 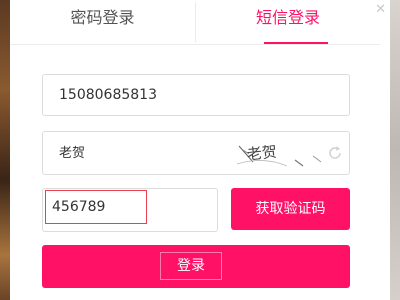 I want to click on tab-sms-login-label: 短信登录, so click(x=287, y=17).